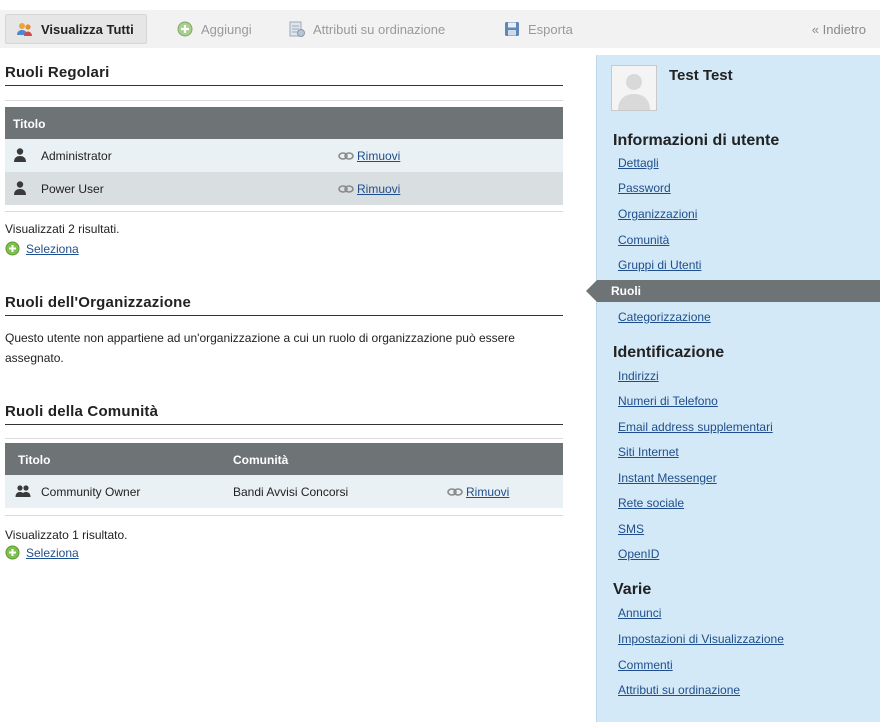  What do you see at coordinates (643, 240) in the screenshot?
I see `sidebar-item-communities: Comunità` at bounding box center [643, 240].